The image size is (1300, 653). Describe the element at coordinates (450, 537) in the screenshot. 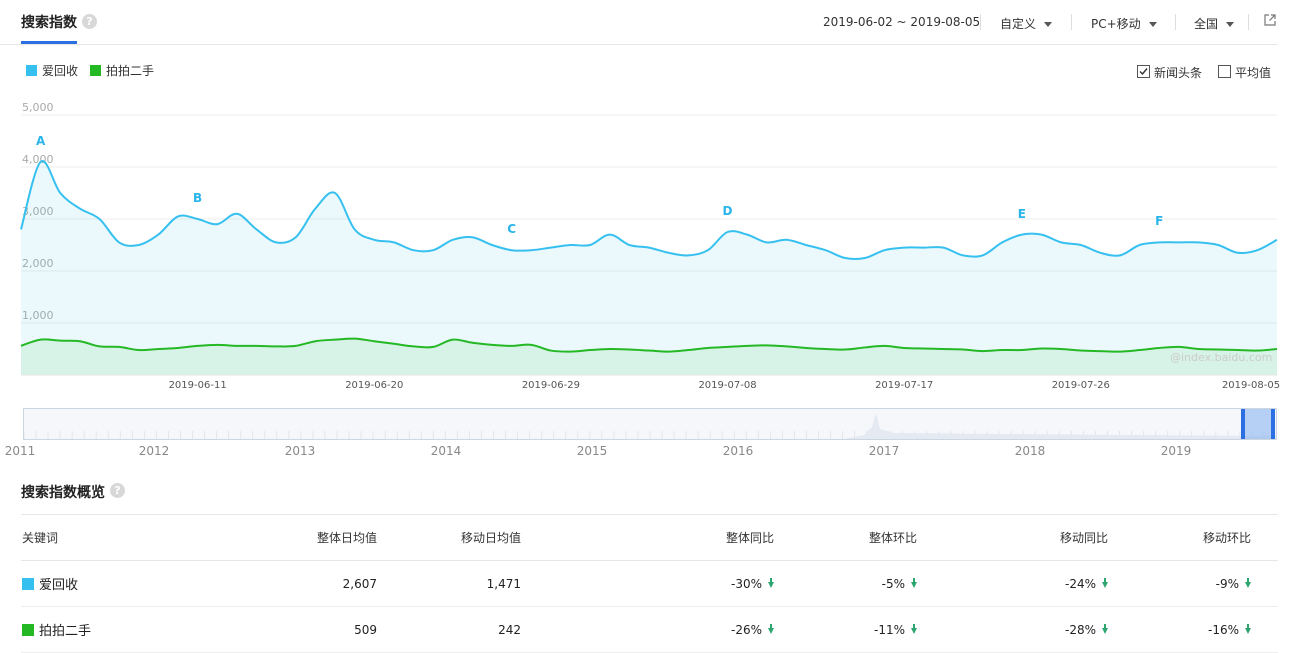

I see `column-header: 移动日均值` at that location.